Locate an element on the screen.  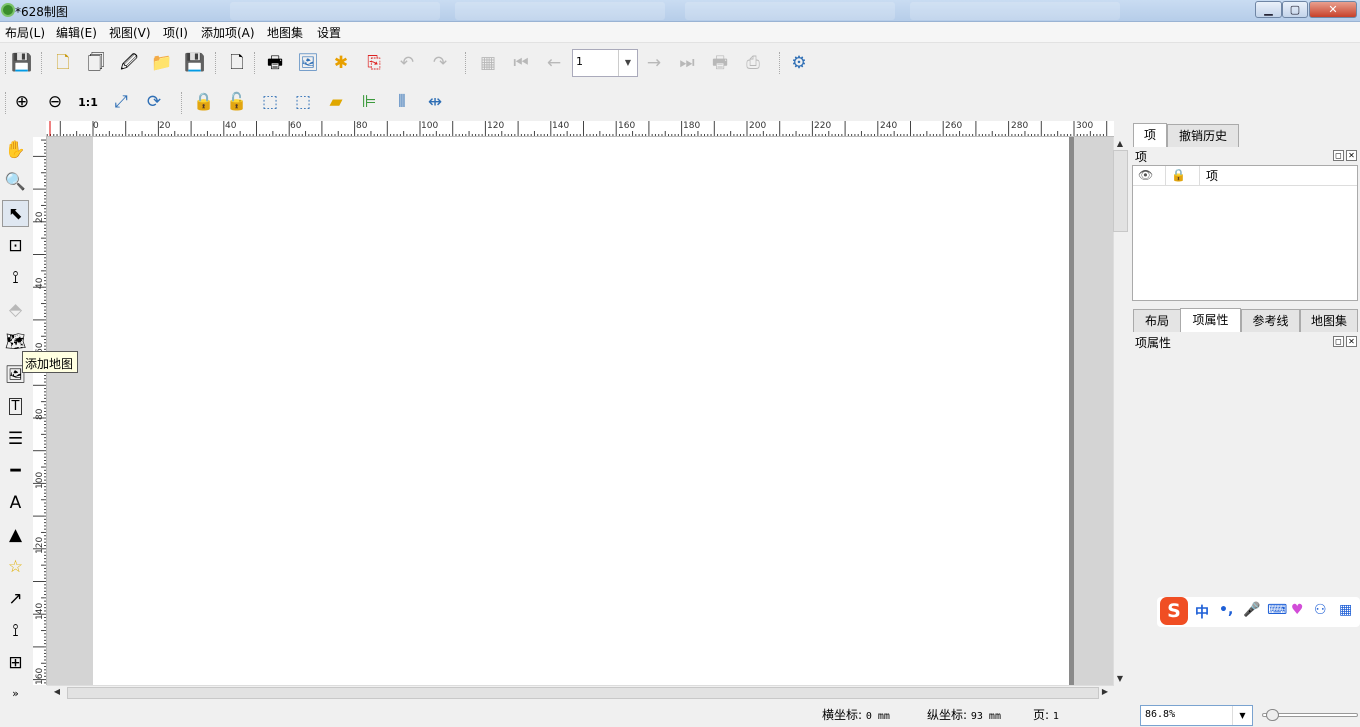
skin-icon: ♥ is located at coordinates (1297, 610).